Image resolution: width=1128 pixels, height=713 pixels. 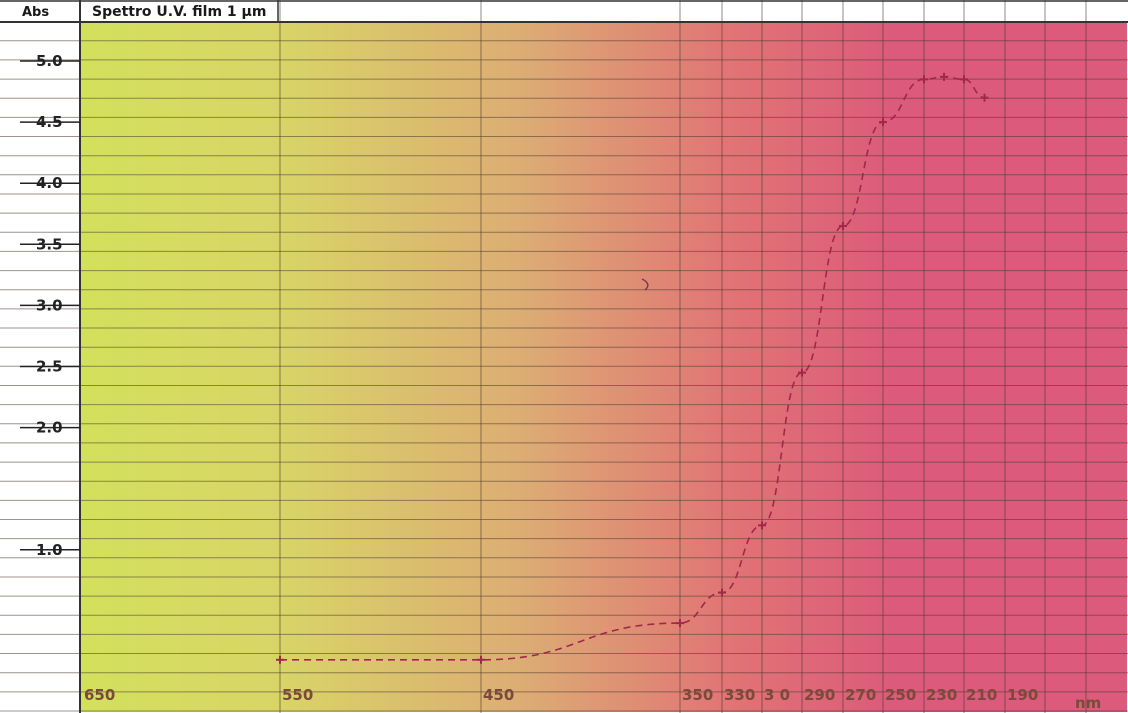 I want to click on y-tick-label: 3.5, so click(x=49, y=244).